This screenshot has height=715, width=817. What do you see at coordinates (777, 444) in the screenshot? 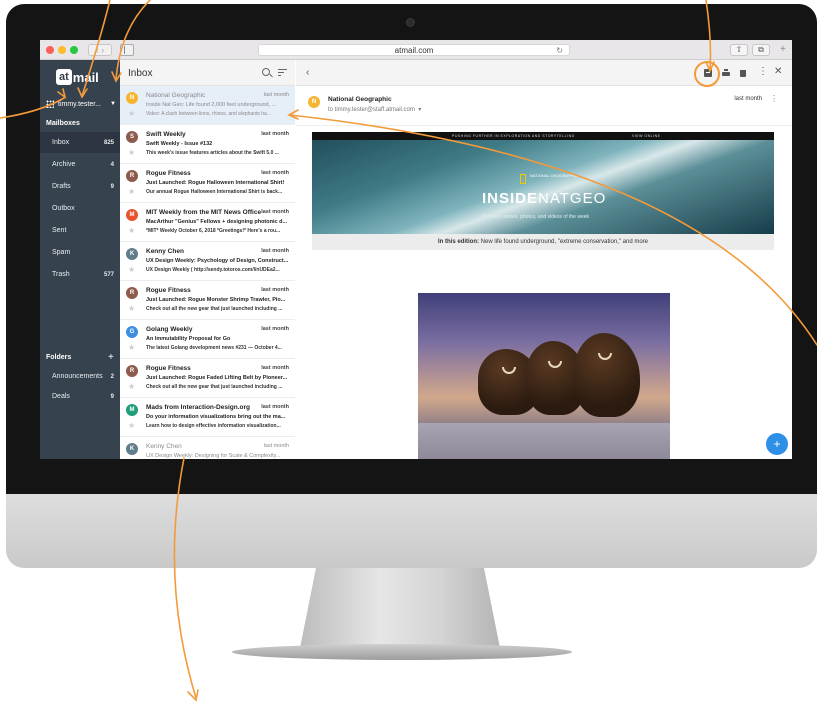
I see `compose-button: +` at bounding box center [777, 444].